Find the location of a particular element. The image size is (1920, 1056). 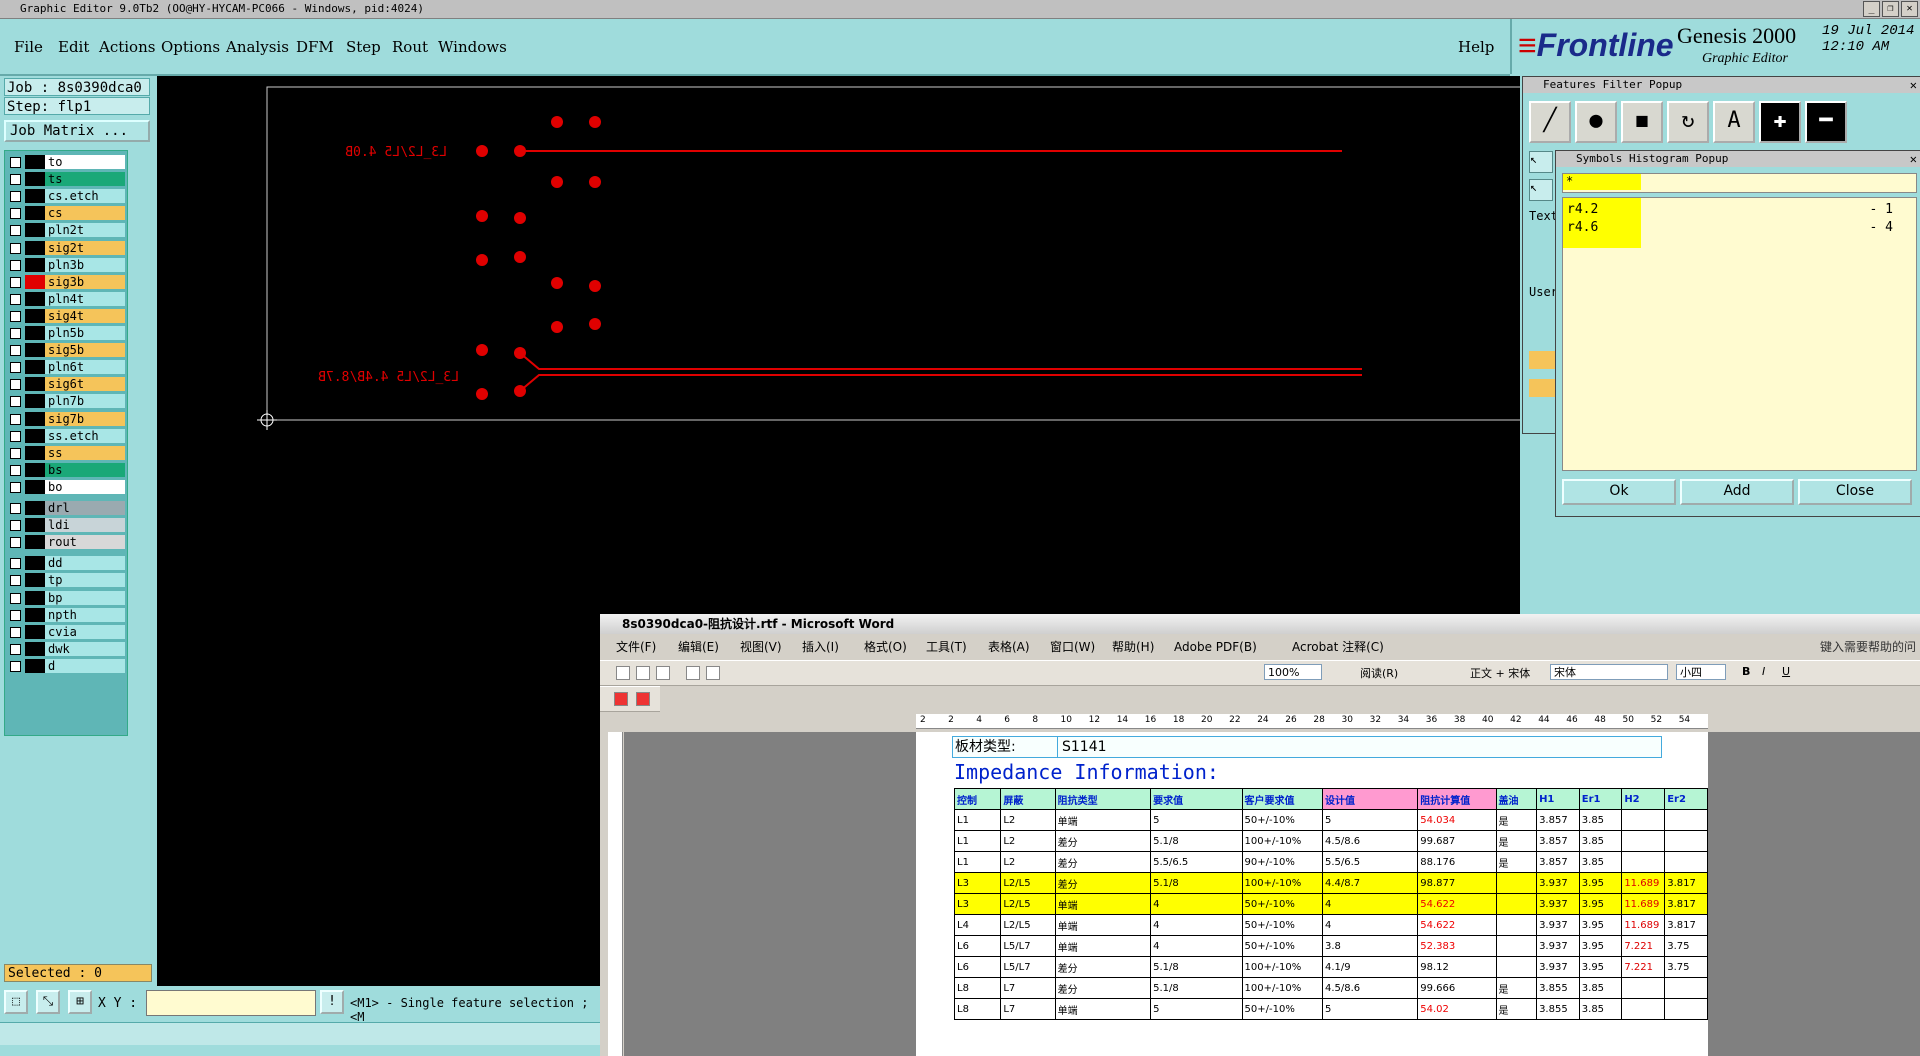

menu-edit: Edit is located at coordinates (73, 47).